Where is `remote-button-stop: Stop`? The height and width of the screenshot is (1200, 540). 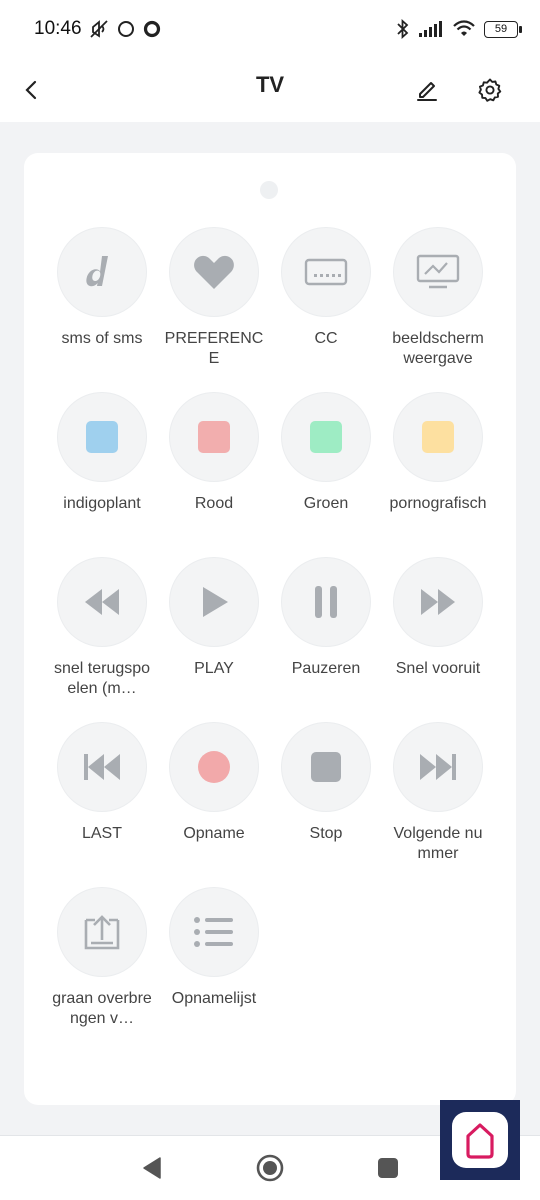
remote-button-stop: Stop is located at coordinates (326, 804).